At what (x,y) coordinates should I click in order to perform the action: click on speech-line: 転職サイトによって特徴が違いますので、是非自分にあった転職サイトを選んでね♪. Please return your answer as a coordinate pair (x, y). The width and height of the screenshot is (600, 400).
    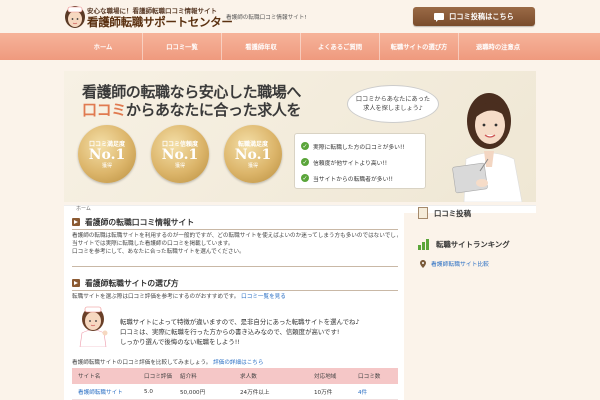
    Looking at the image, I should click on (240, 322).